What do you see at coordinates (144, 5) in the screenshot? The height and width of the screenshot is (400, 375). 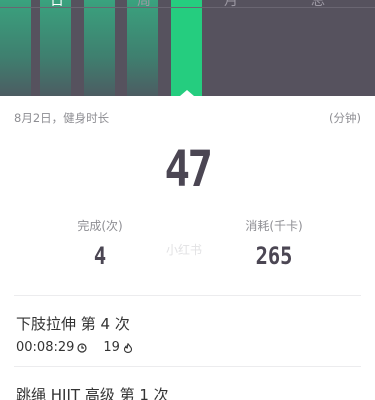 I see `tab-week: 周` at bounding box center [144, 5].